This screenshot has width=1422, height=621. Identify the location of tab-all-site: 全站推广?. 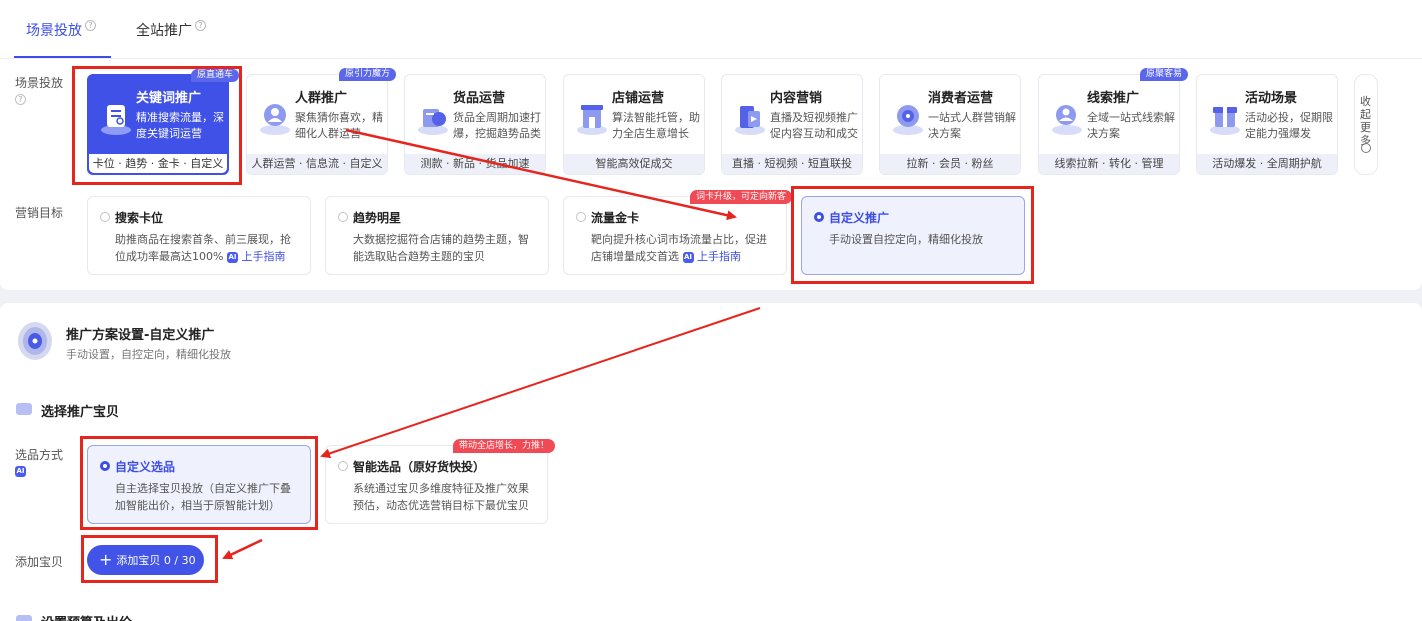
(171, 30).